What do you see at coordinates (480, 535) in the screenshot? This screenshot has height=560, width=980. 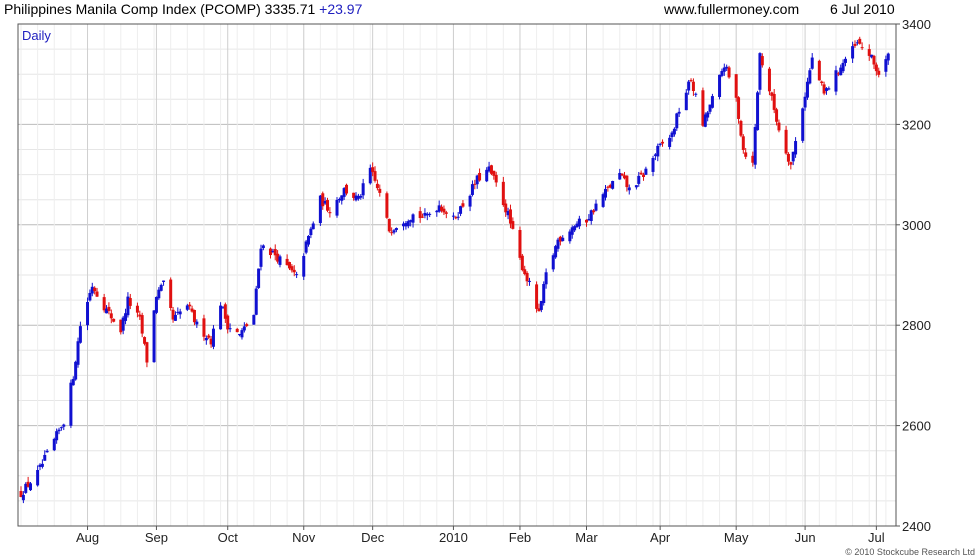 I see `x-axis: Aug Sep Oct Nov Dec 2010 Feb Mar Apr May Jun Jul` at bounding box center [480, 535].